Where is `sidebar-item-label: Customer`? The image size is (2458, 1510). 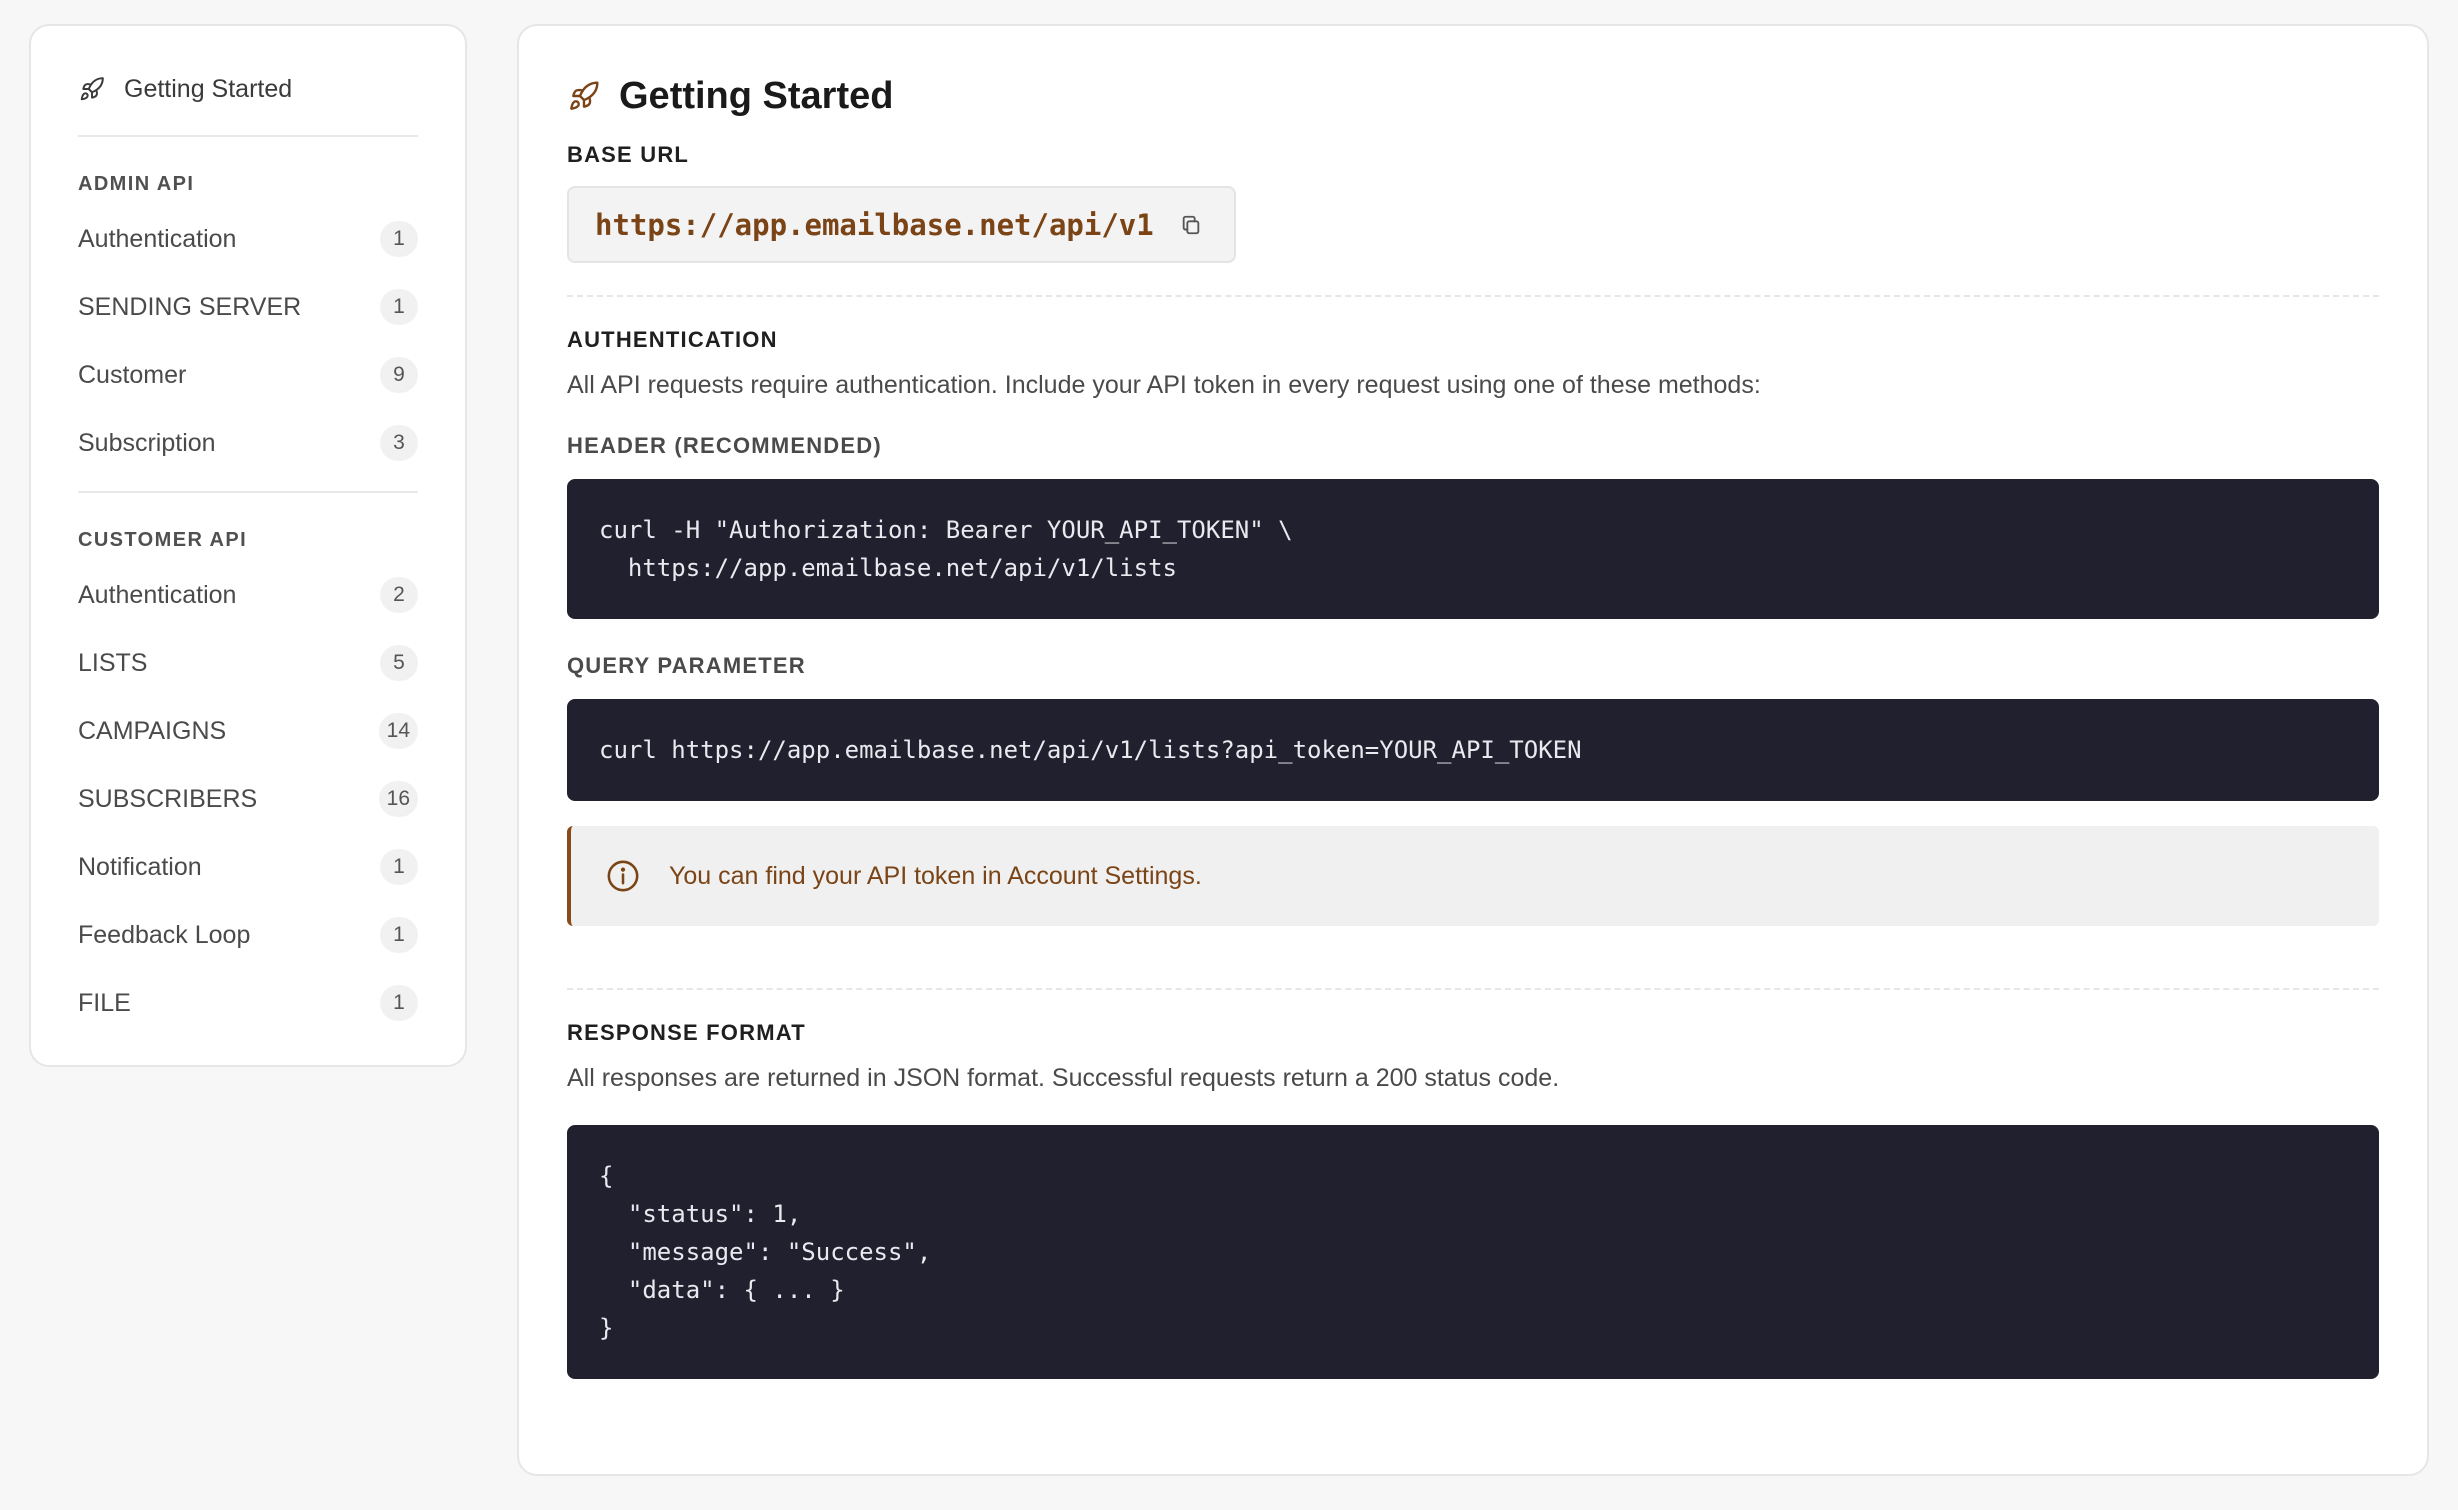 sidebar-item-label: Customer is located at coordinates (132, 374).